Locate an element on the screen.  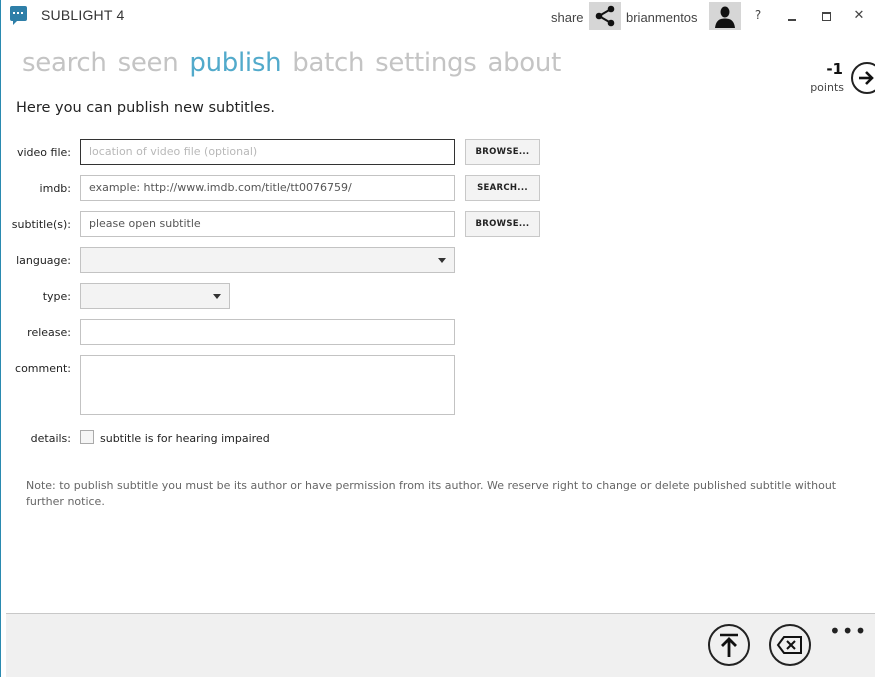
main-nav: search seen publish batch settings about is located at coordinates (291, 63).